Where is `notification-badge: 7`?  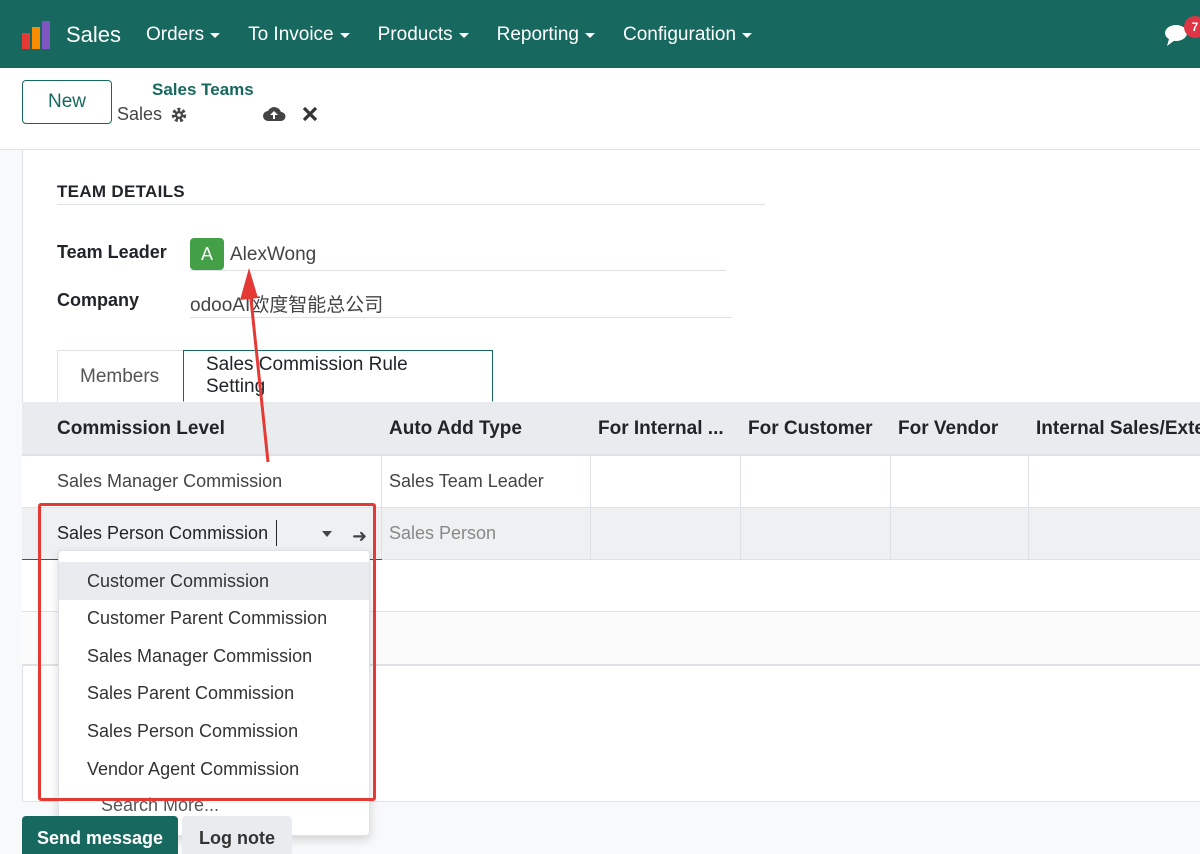
notification-badge: 7 is located at coordinates (1192, 27).